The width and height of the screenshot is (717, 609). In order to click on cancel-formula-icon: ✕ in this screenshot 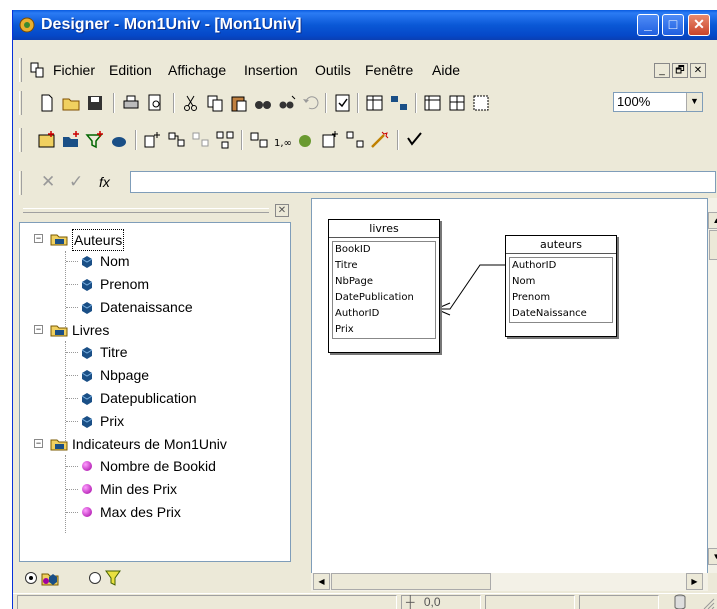, I will do `click(48, 182)`.